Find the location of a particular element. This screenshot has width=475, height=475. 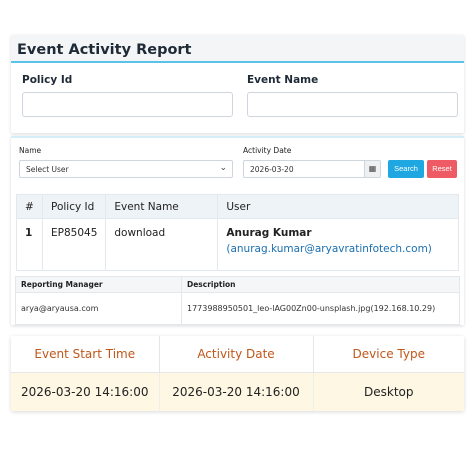

row-index: 1 is located at coordinates (29, 244).